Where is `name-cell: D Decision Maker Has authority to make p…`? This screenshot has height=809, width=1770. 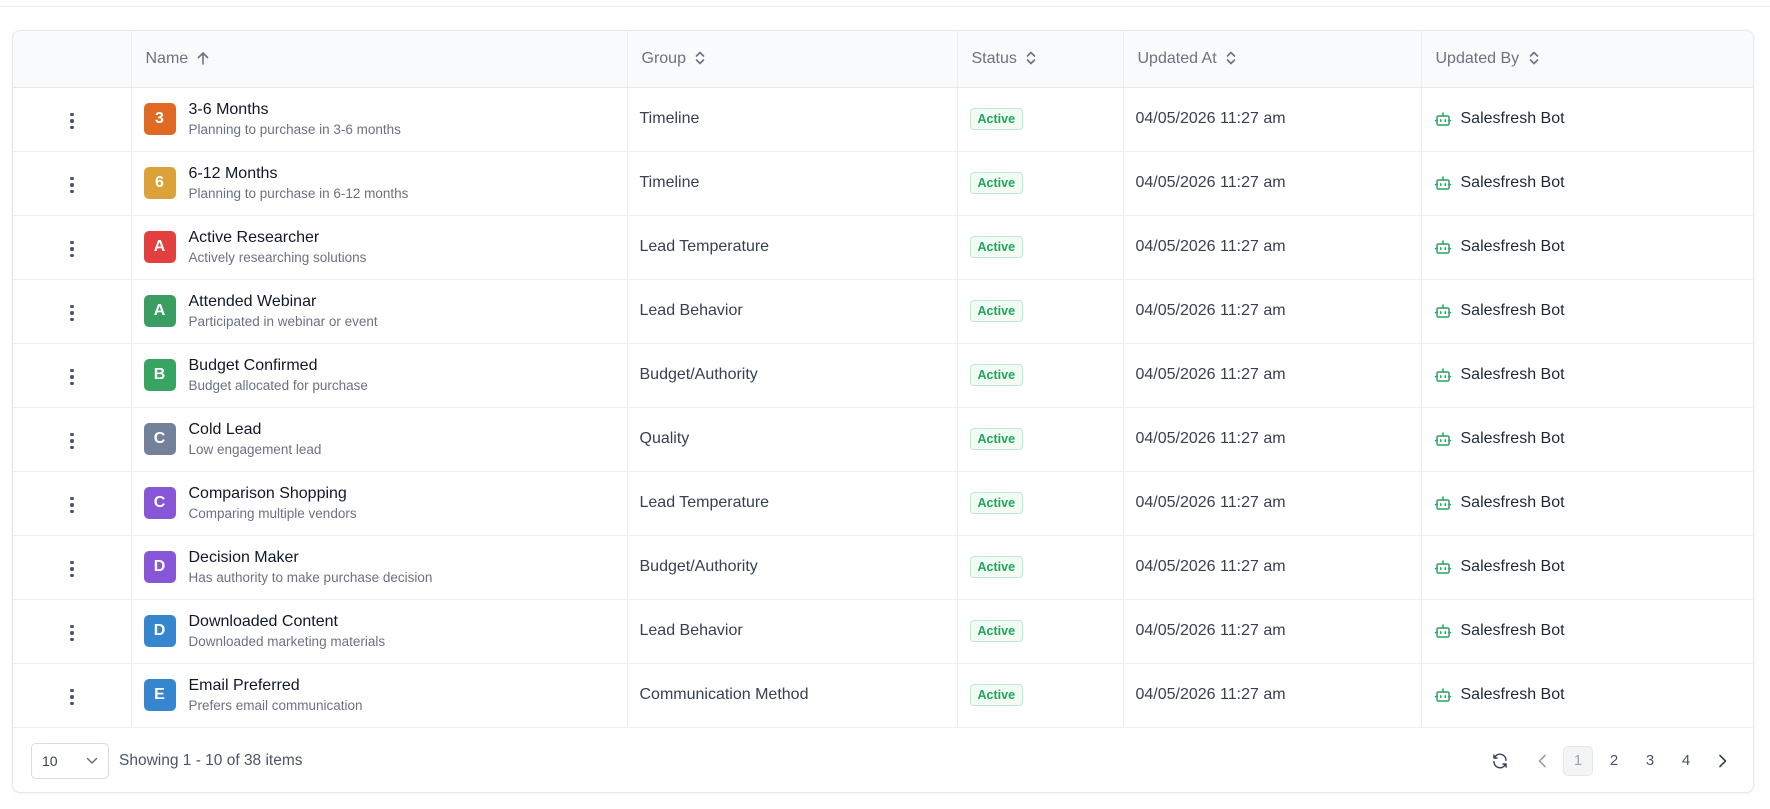 name-cell: D Decision Maker Has authority to make p… is located at coordinates (379, 567).